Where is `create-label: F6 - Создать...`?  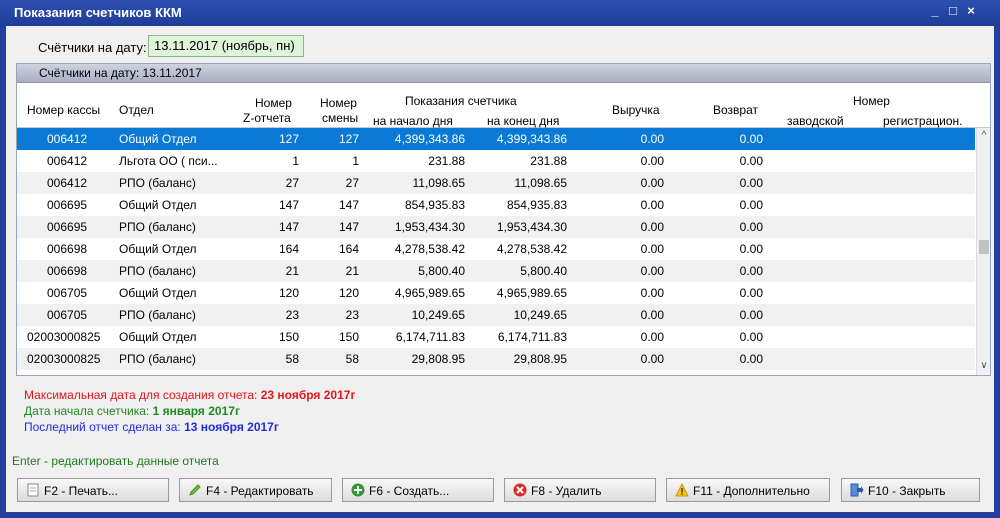
create-label: F6 - Создать... is located at coordinates (409, 491).